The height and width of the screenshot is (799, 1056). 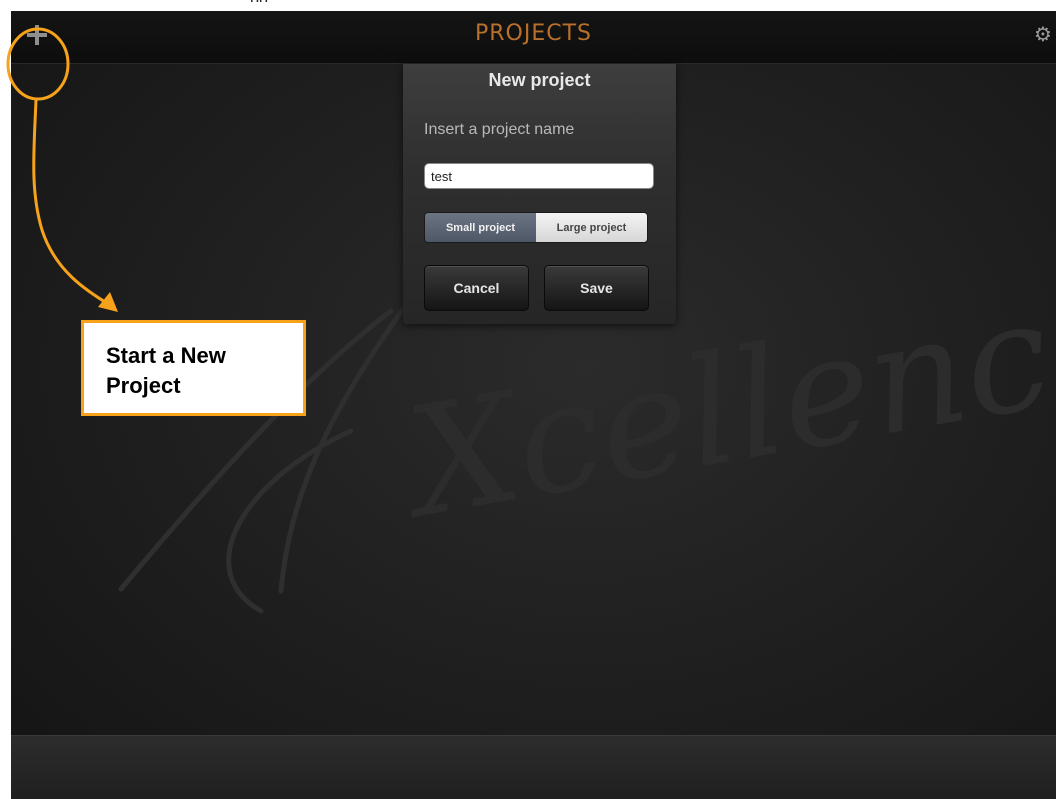 I want to click on project-name-input, so click(x=539, y=176).